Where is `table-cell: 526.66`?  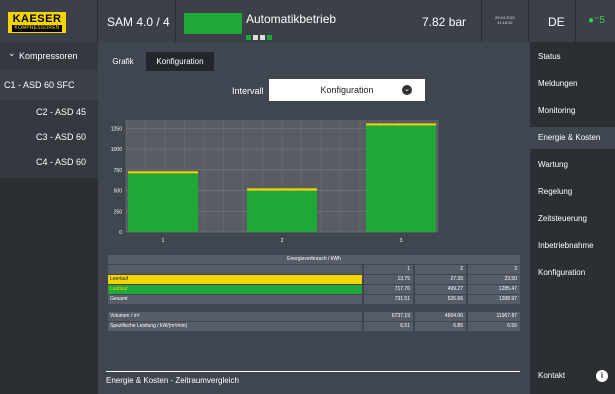 table-cell: 526.66 is located at coordinates (440, 299).